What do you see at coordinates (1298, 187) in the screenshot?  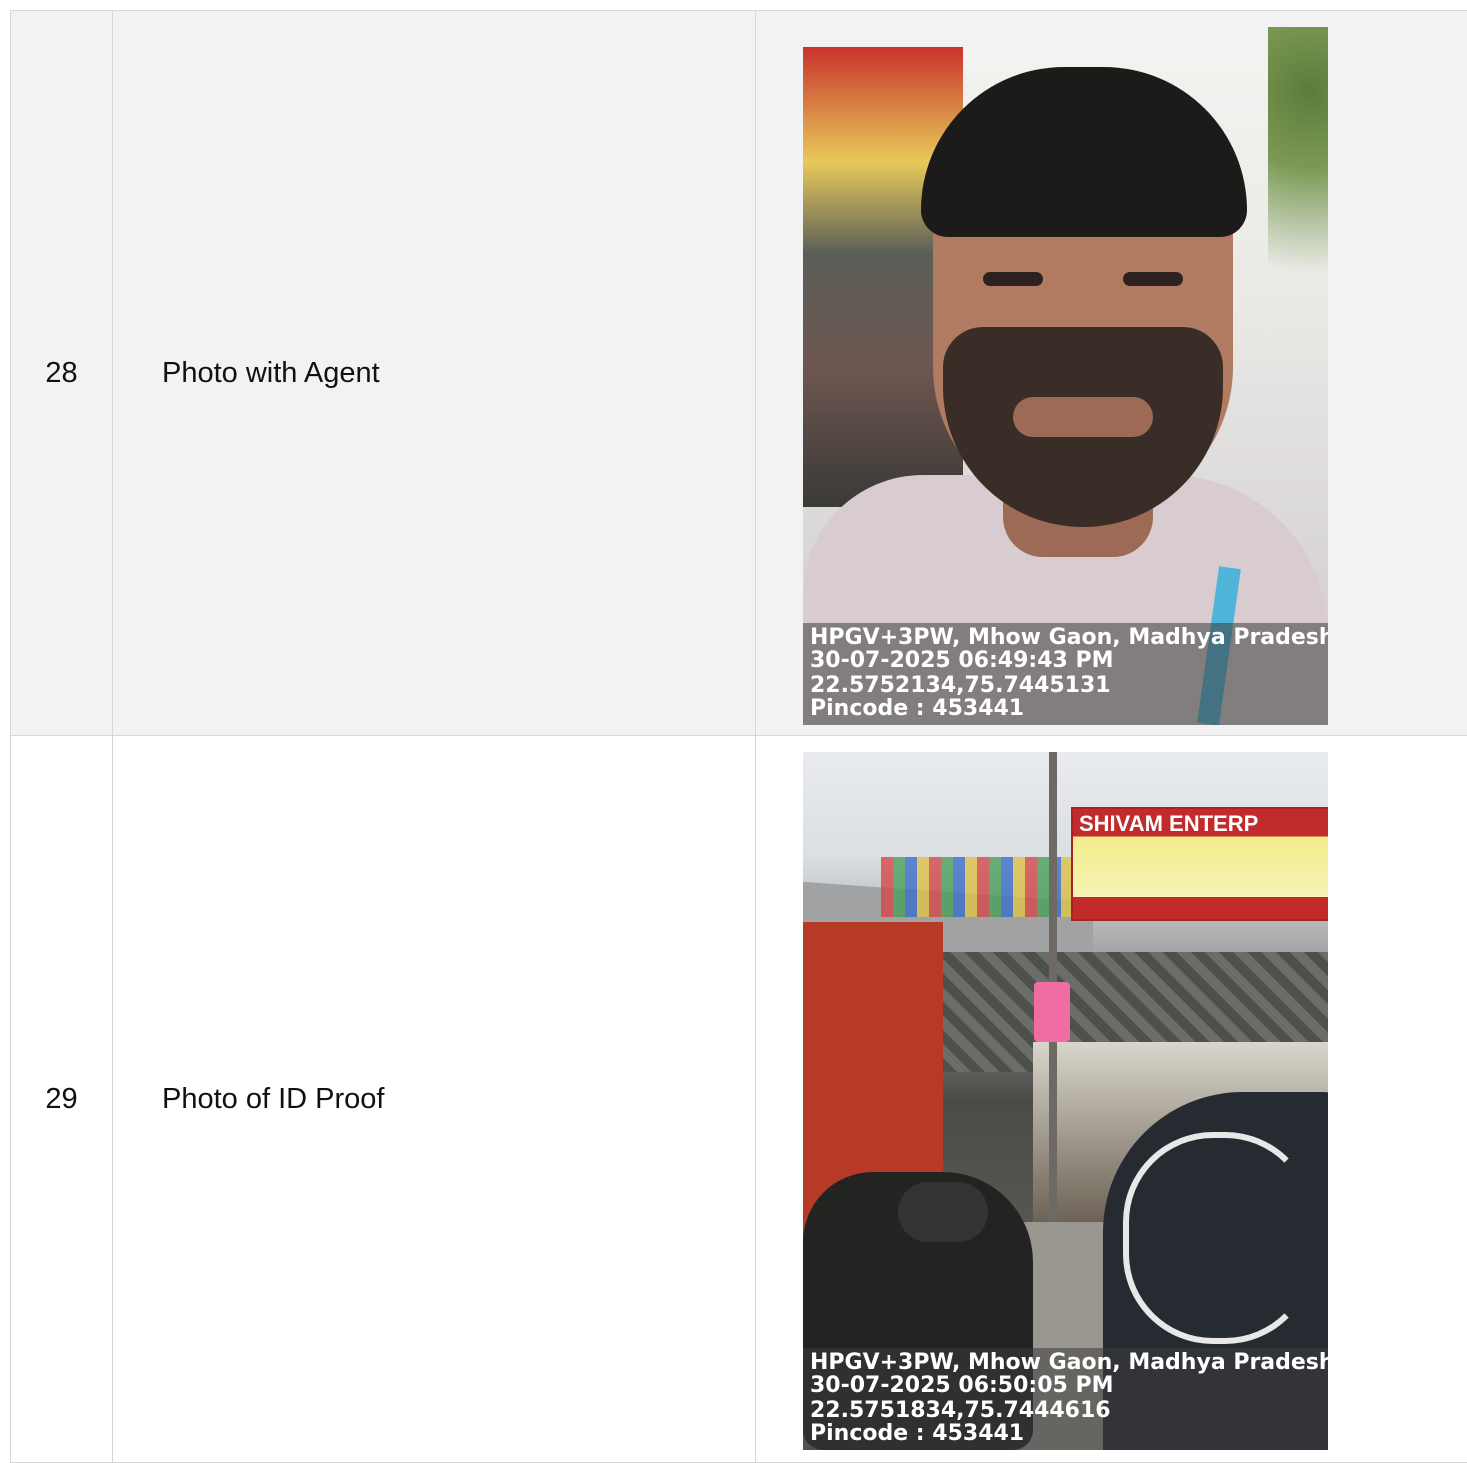 I see `photo-background-tree` at bounding box center [1298, 187].